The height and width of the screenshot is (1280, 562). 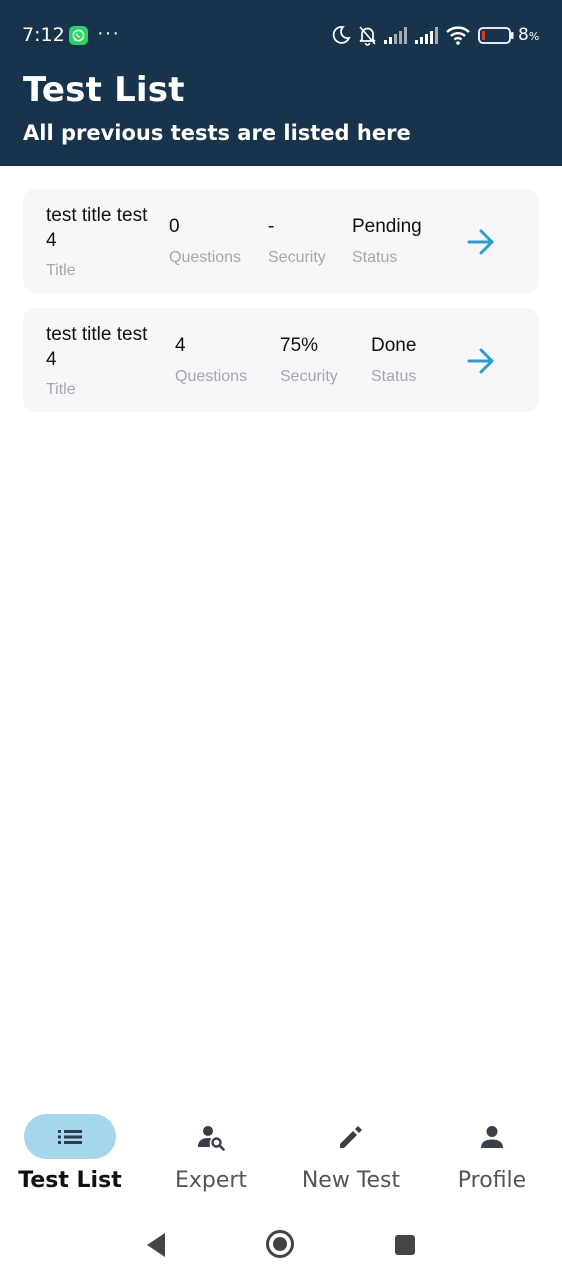 I want to click on status-value: Done, so click(x=394, y=345).